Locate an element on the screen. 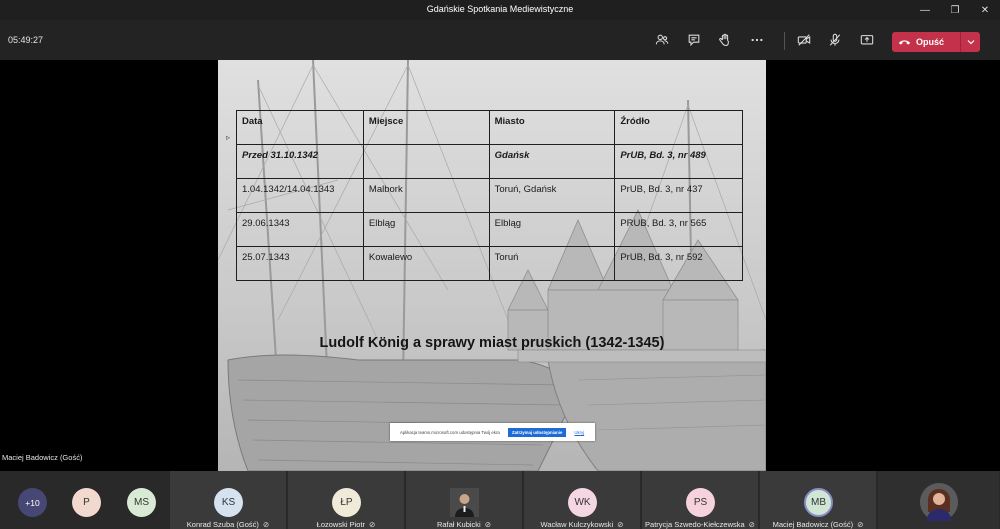  window-titlebar: Gdańskie Spotkania Mediewistyczne — ❐ ✕ is located at coordinates (500, 10).